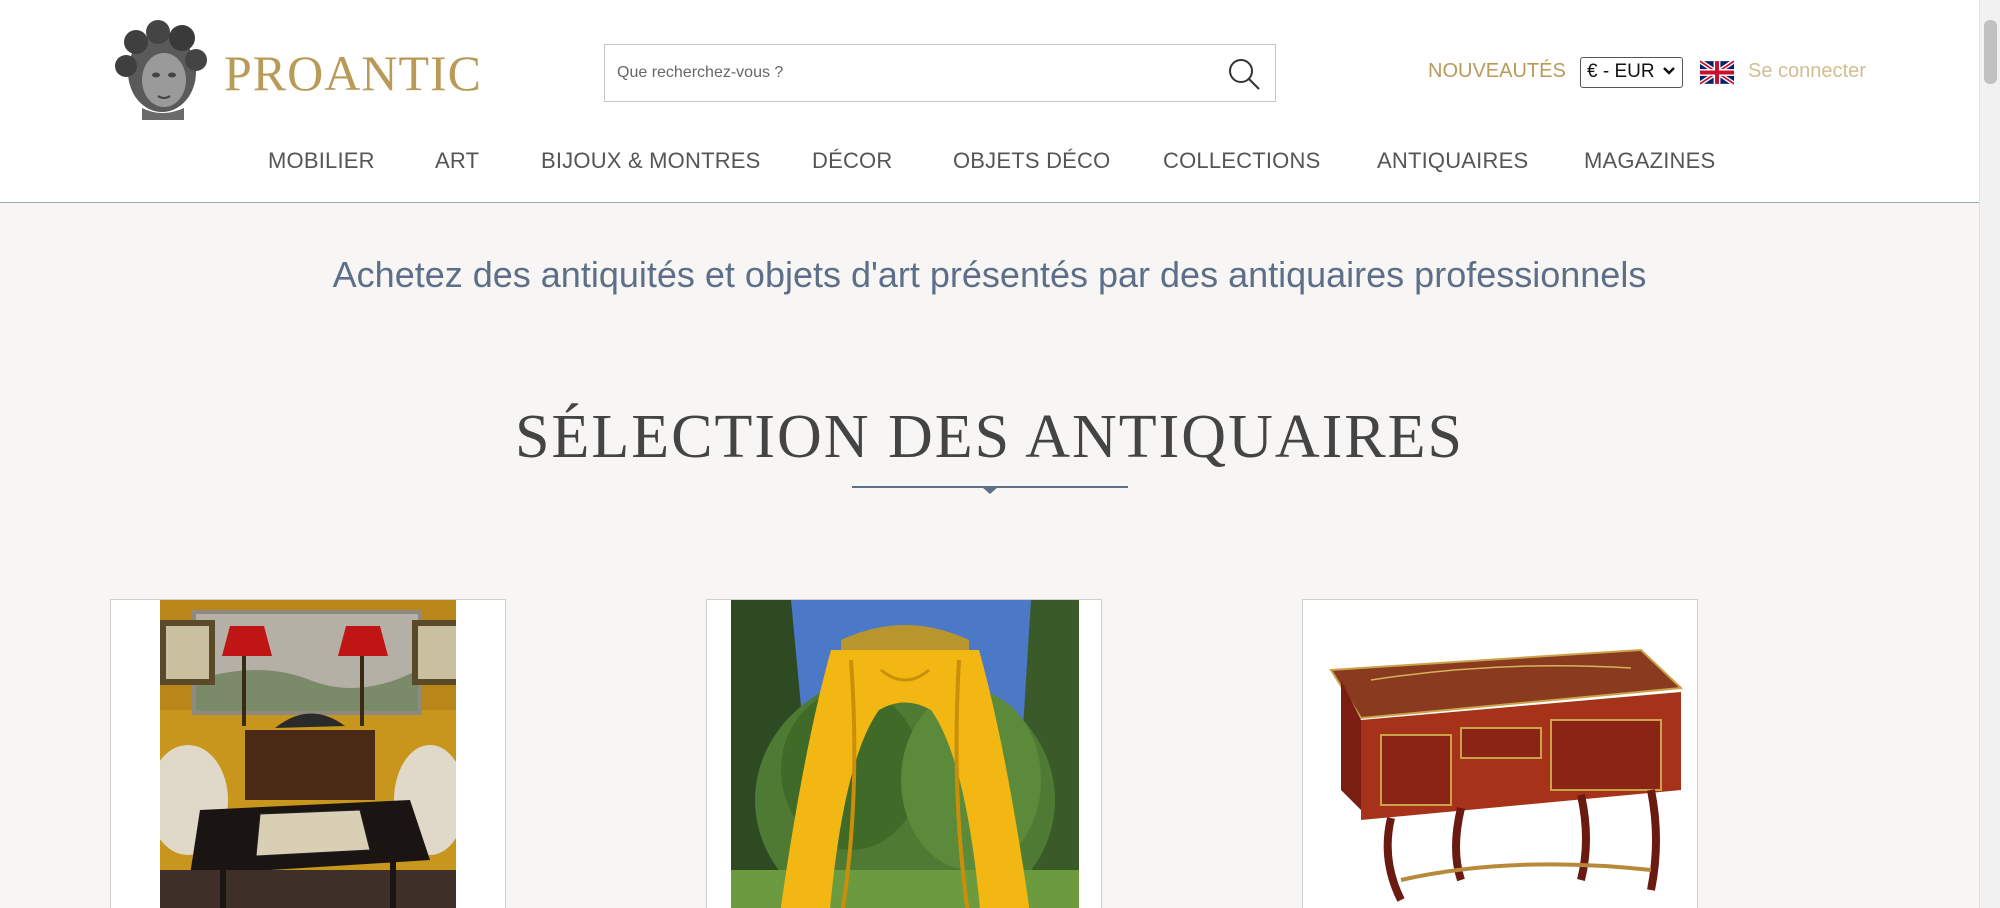 The image size is (2000, 908). I want to click on page-scrollbar, so click(1989, 454).